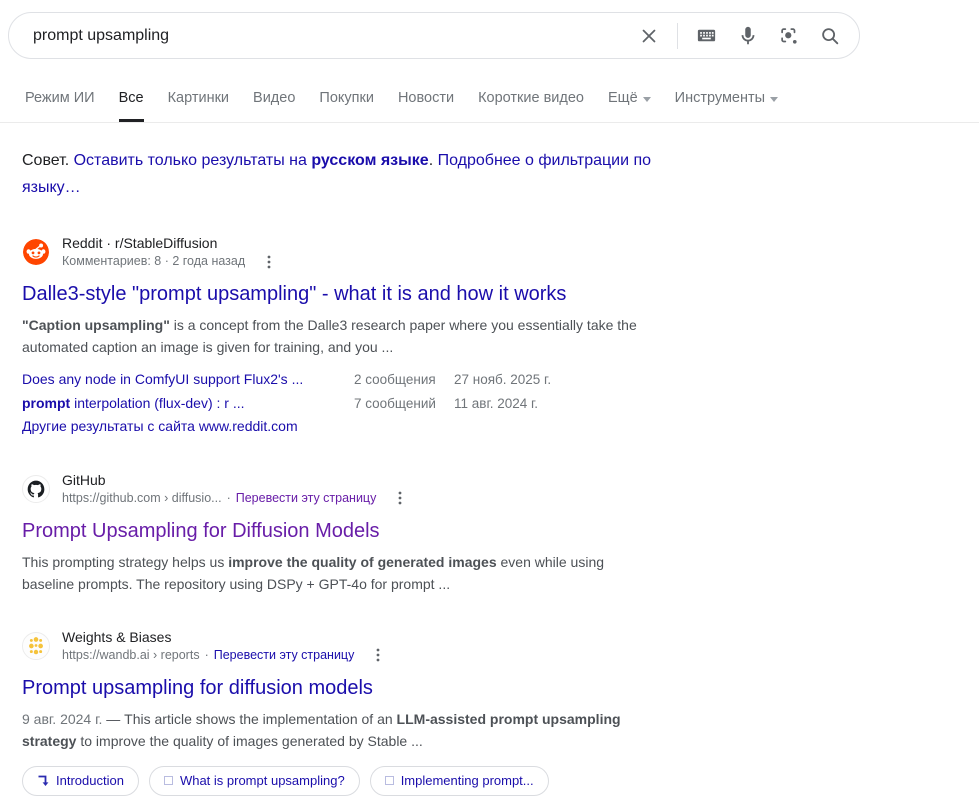  What do you see at coordinates (131, 98) in the screenshot?
I see `tab-label: Все` at bounding box center [131, 98].